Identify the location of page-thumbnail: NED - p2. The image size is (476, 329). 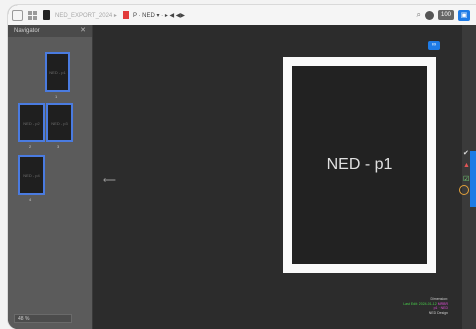
(31, 122).